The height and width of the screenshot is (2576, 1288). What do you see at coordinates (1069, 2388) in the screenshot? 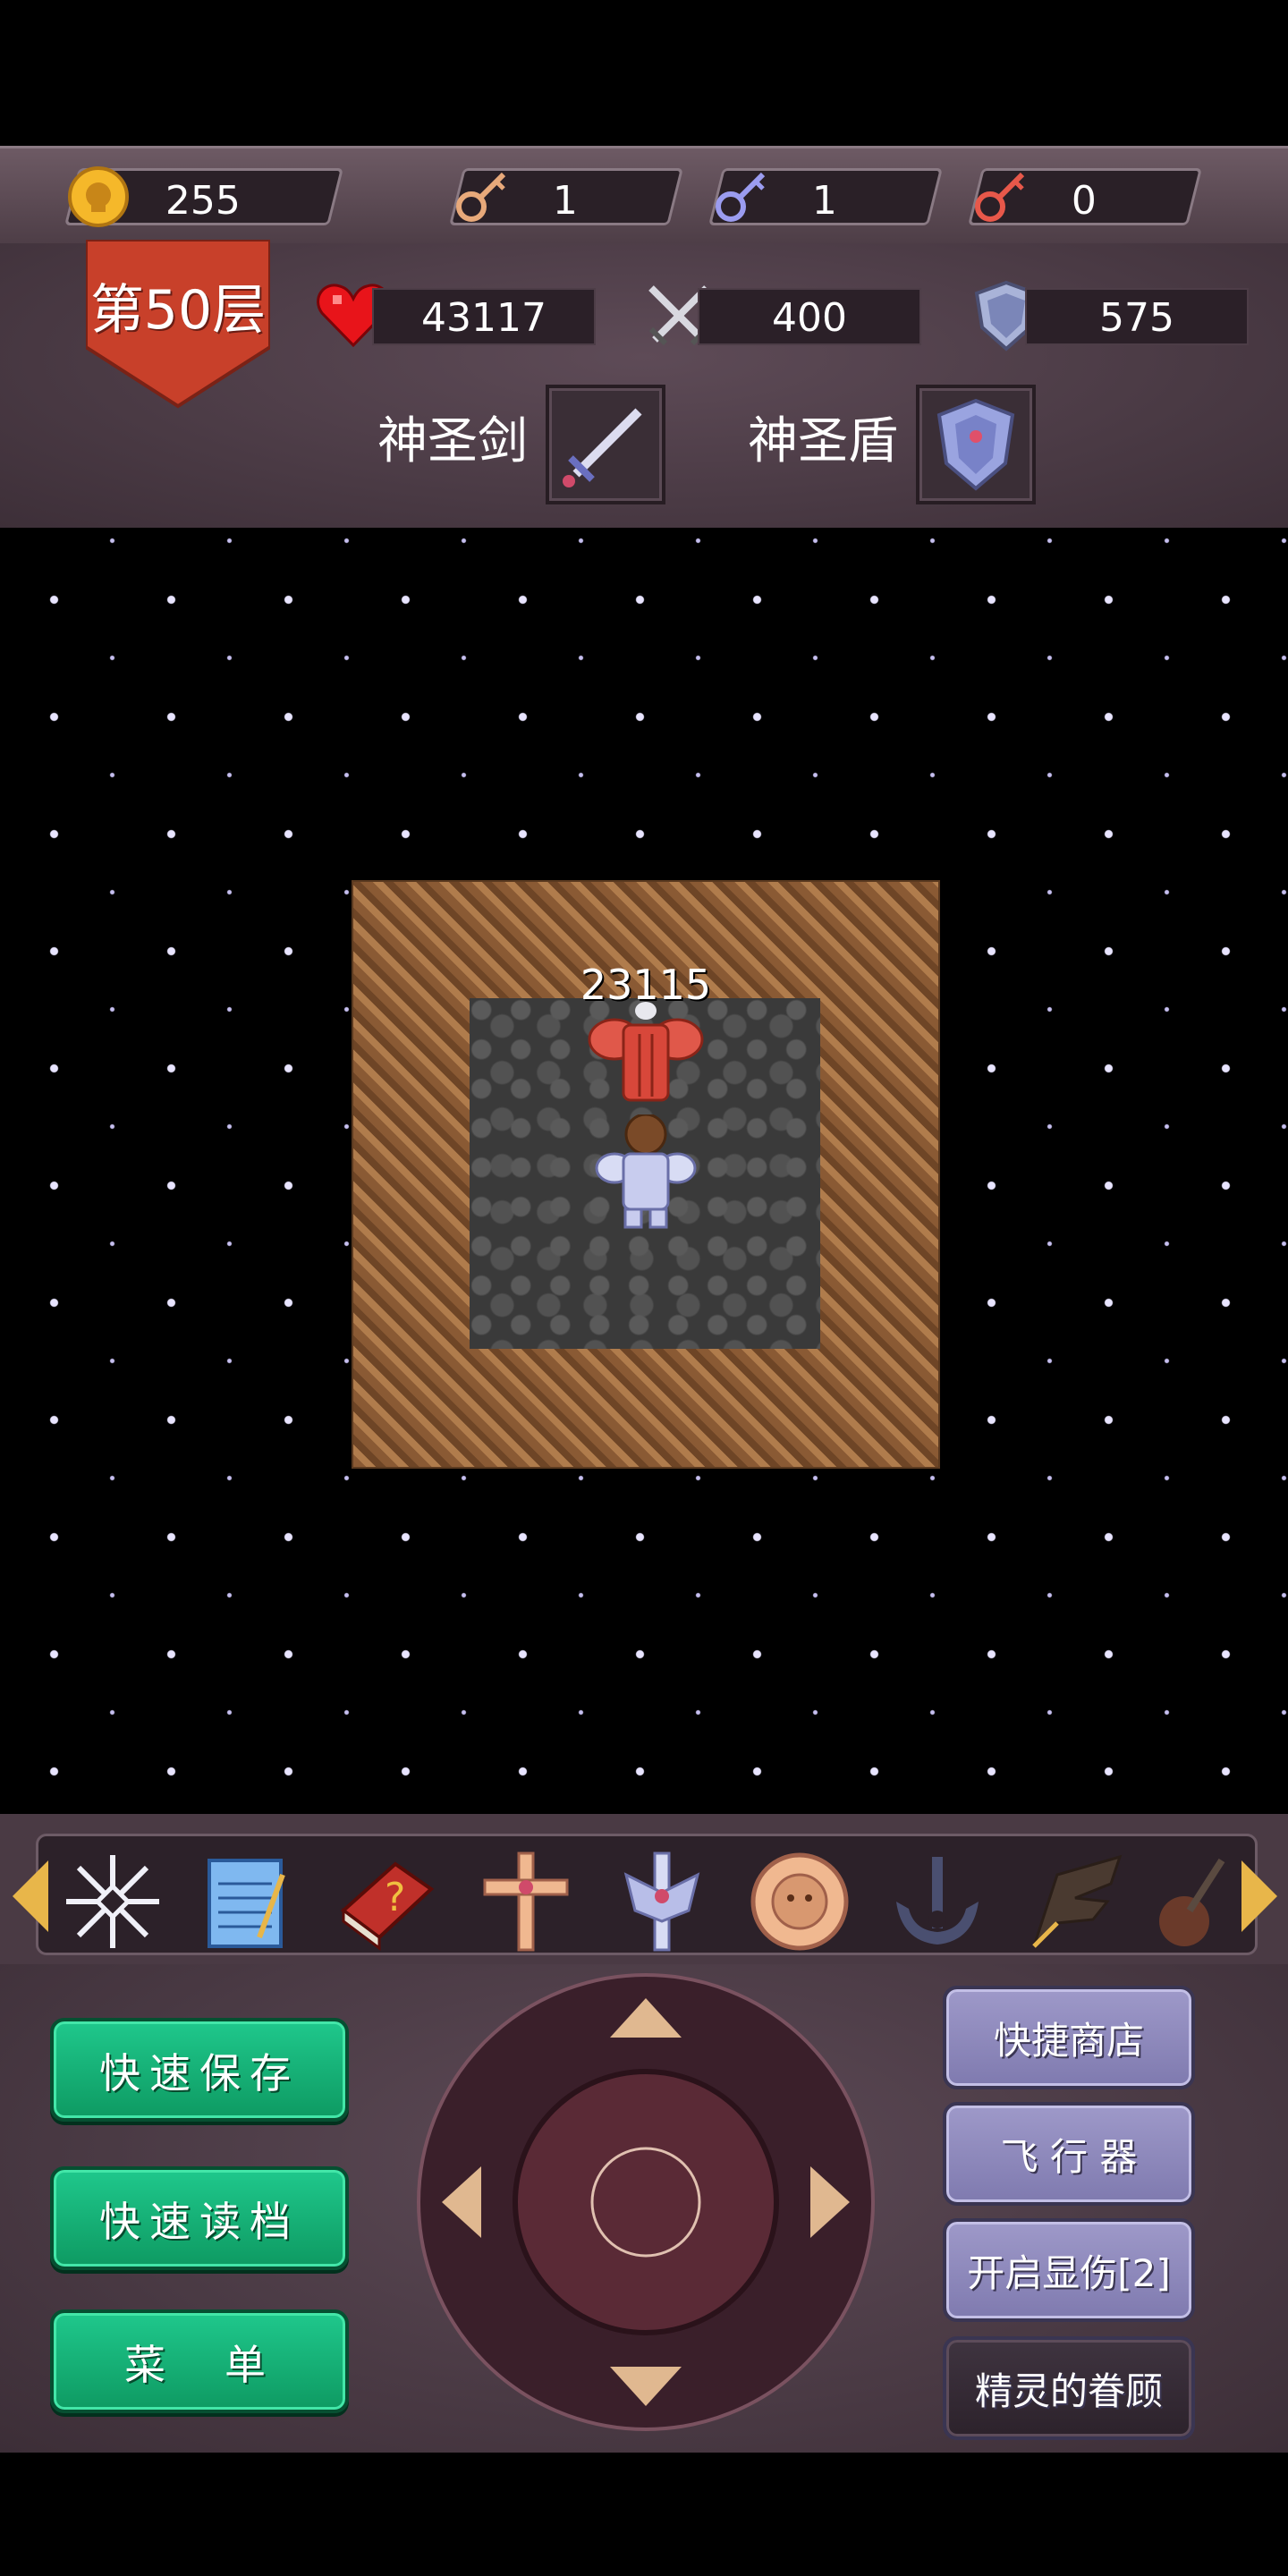
I see `fairy-blessing-button: 精灵的眷顾` at bounding box center [1069, 2388].